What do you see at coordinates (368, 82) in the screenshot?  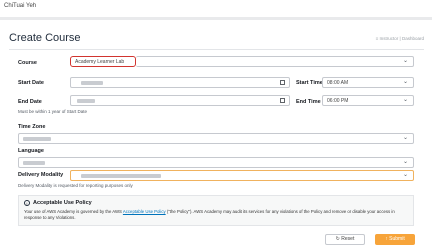 I see `start-time-select: 08:00 AM ⌄` at bounding box center [368, 82].